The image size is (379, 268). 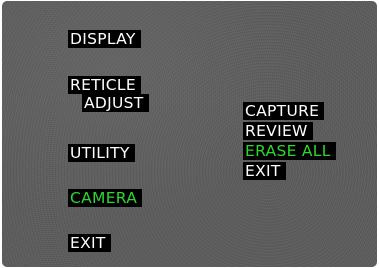 I want to click on menu-item-utility: UTILITY, so click(x=101, y=153).